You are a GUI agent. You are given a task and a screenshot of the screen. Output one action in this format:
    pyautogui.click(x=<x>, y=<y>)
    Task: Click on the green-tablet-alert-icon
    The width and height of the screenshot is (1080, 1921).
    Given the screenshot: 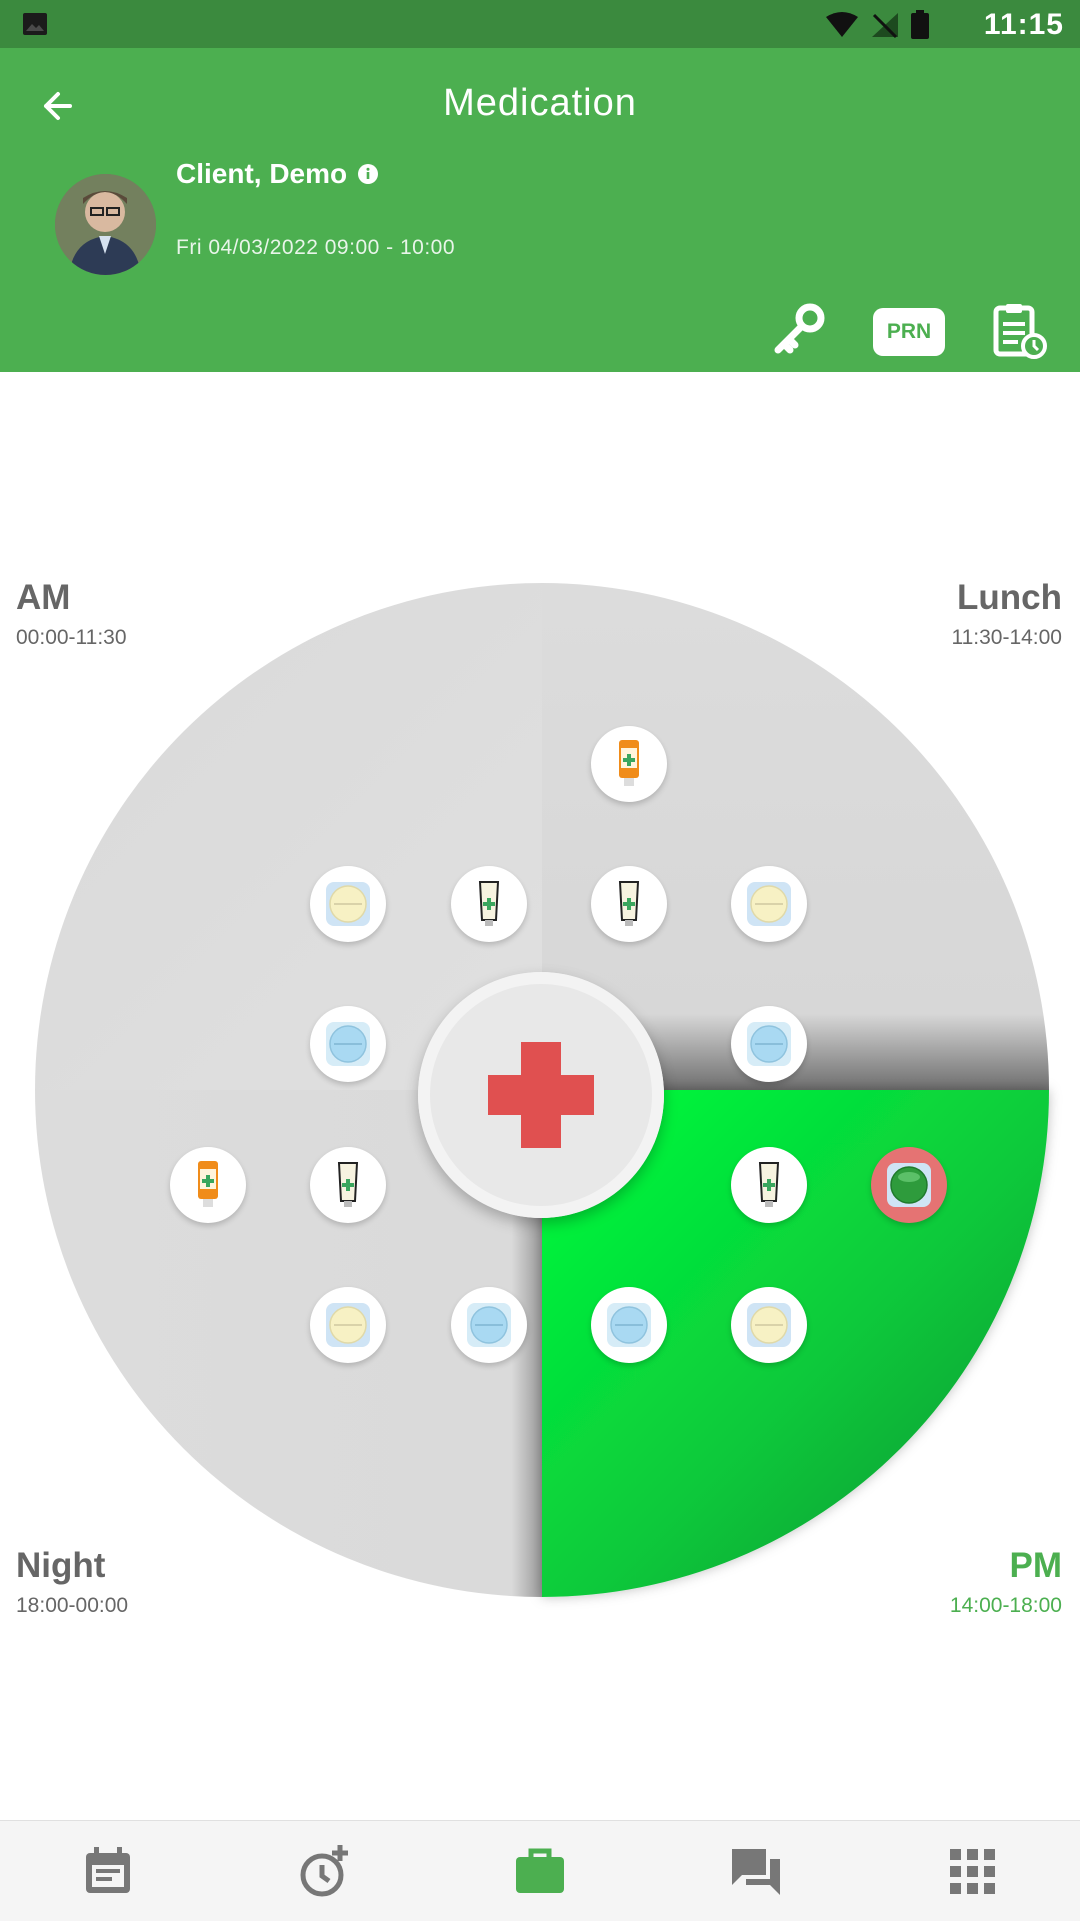 What is the action you would take?
    pyautogui.click(x=909, y=1185)
    